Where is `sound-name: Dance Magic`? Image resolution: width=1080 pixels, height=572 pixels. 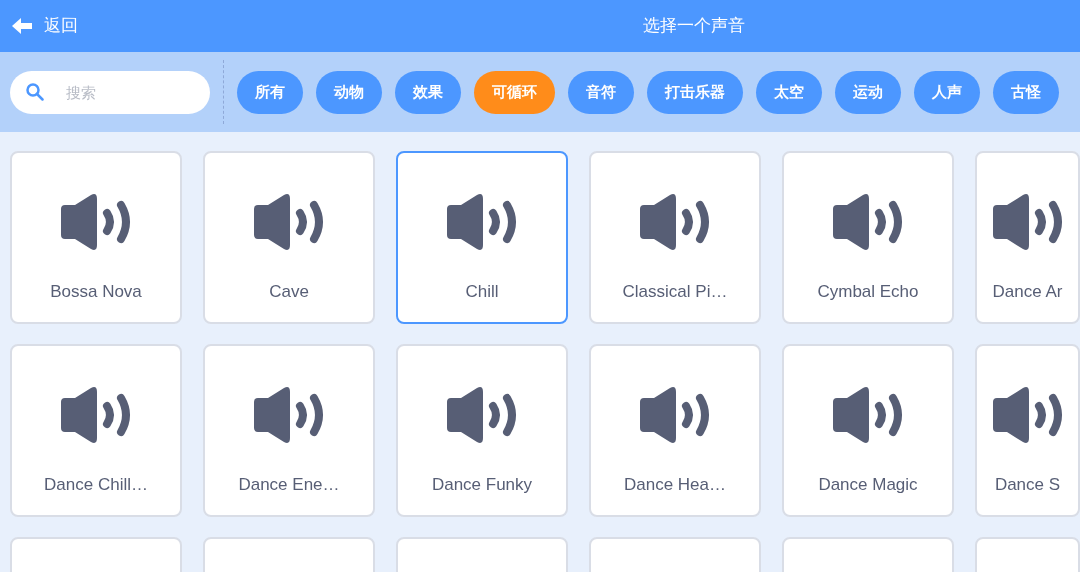
sound-name: Dance Magic is located at coordinates (868, 485).